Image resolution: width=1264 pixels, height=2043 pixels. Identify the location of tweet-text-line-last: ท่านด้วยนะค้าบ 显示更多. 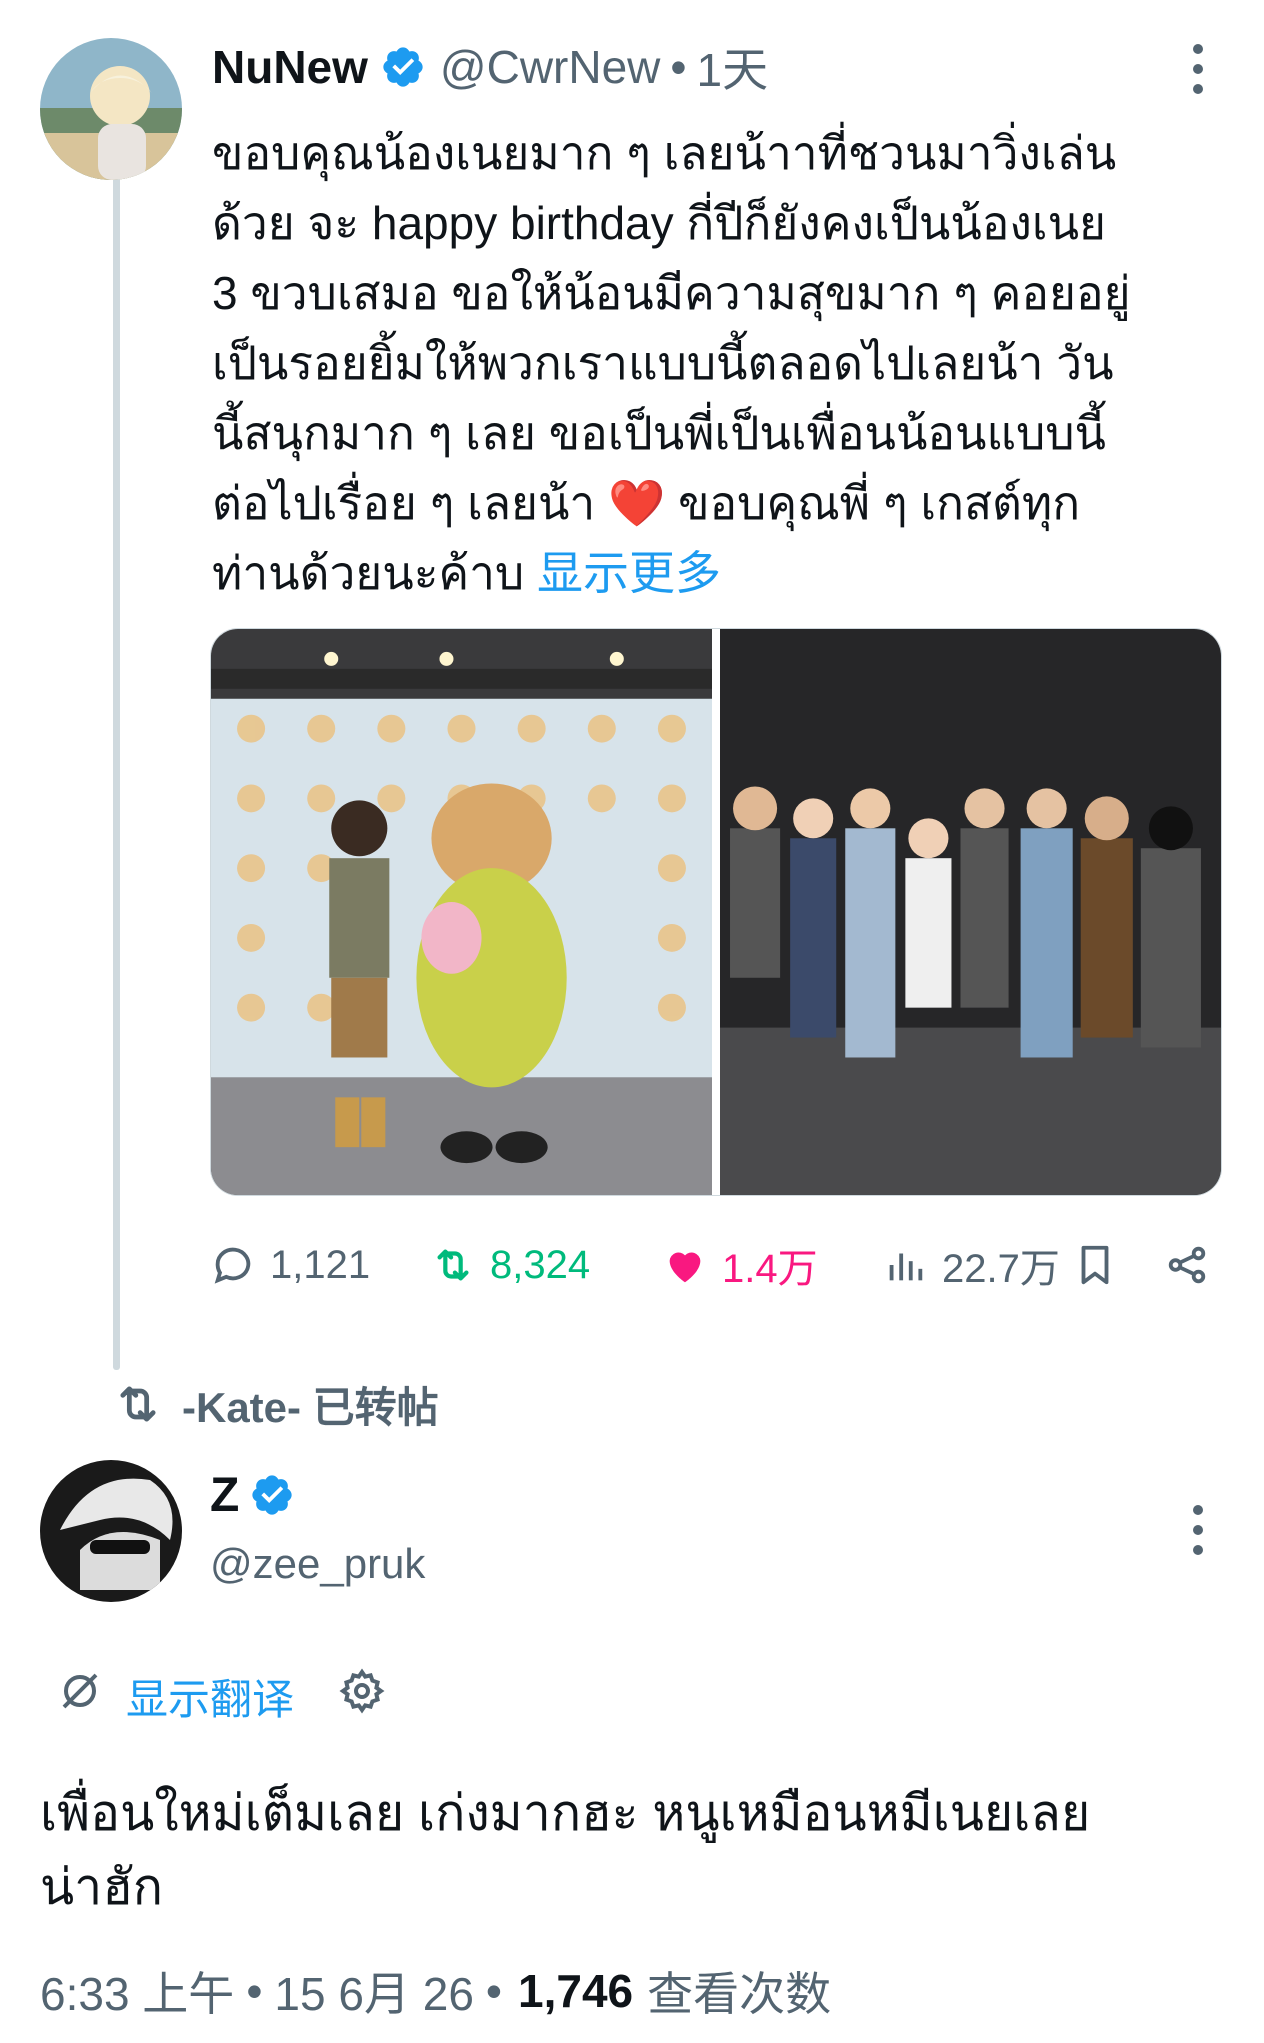
(717, 573).